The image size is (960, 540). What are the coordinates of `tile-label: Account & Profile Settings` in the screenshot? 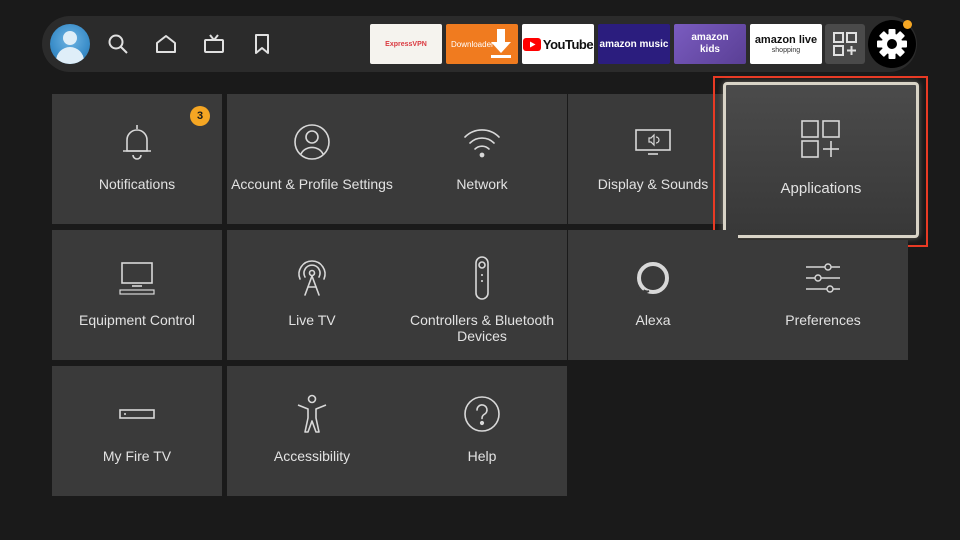 It's located at (312, 184).